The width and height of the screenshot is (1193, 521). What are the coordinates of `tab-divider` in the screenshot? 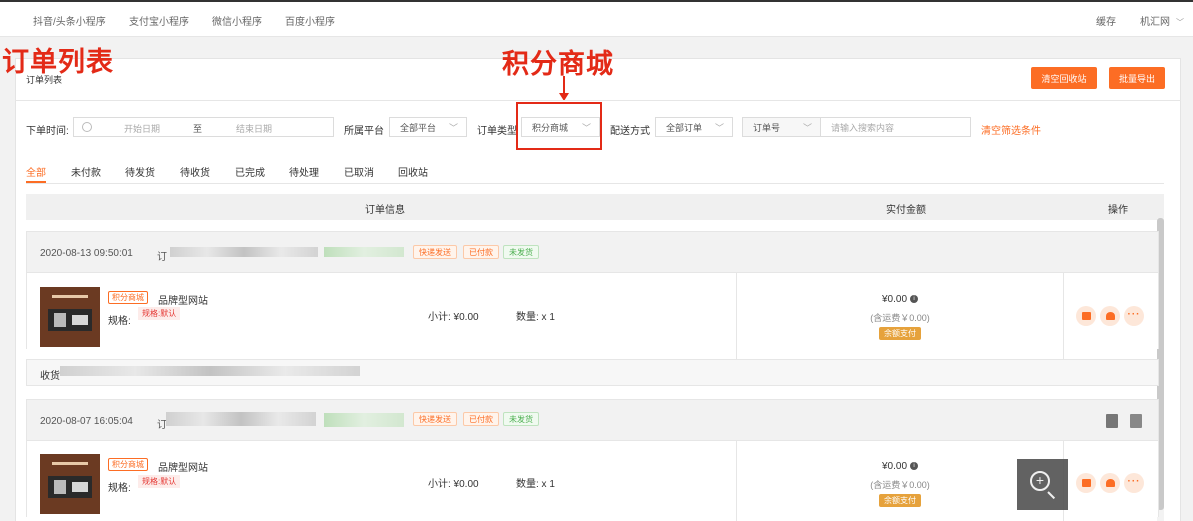 It's located at (595, 183).